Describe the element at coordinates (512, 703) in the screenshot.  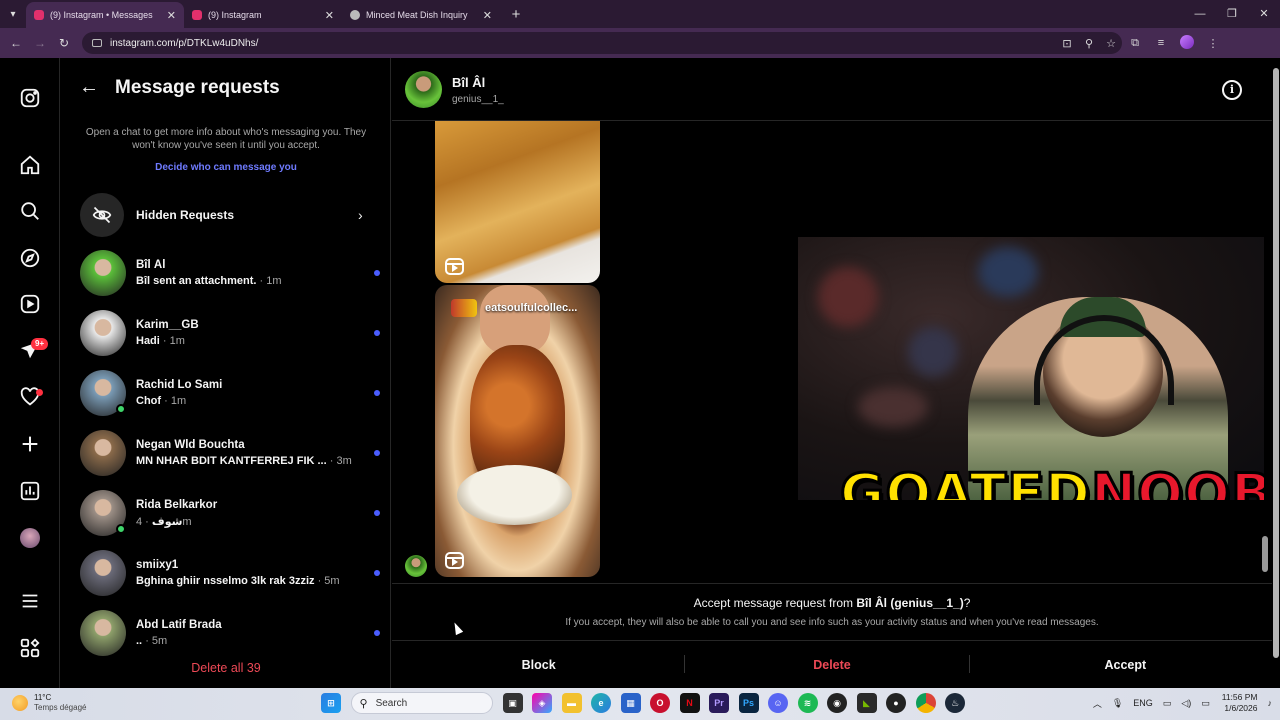
I see `task-view-icon: ▣` at that location.